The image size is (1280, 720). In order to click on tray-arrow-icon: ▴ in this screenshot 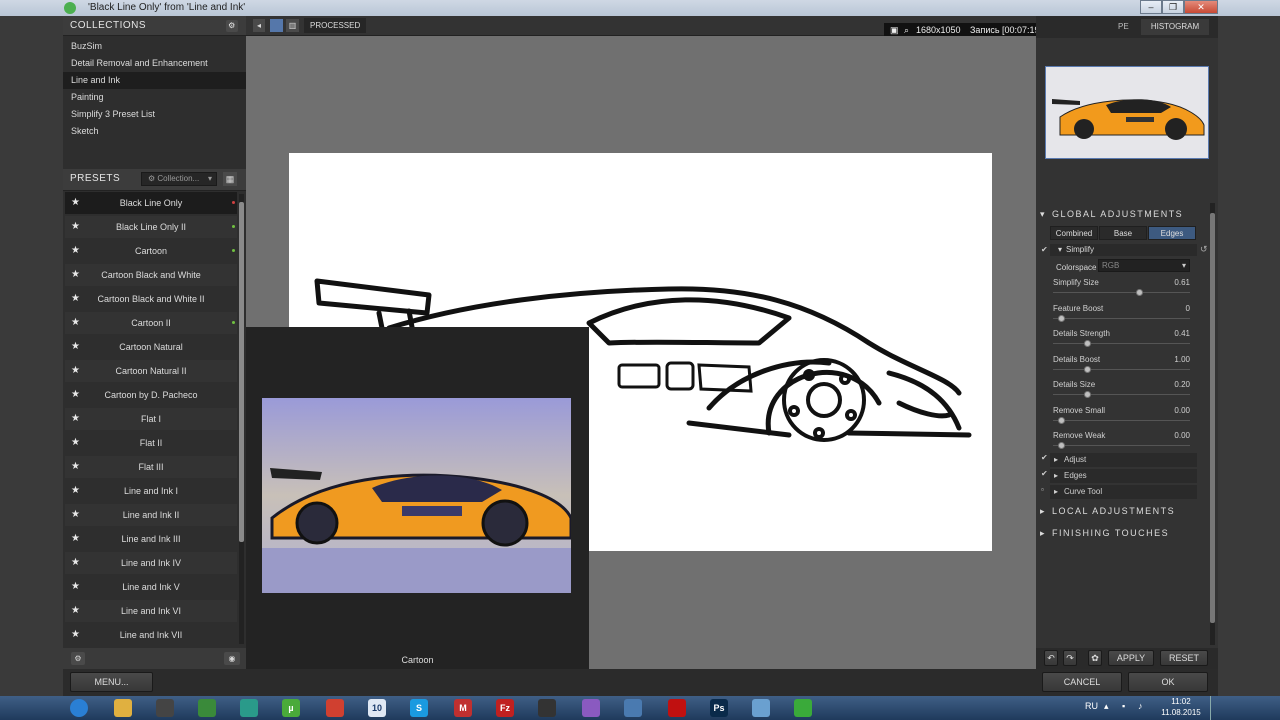, I will do `click(1106, 706)`.